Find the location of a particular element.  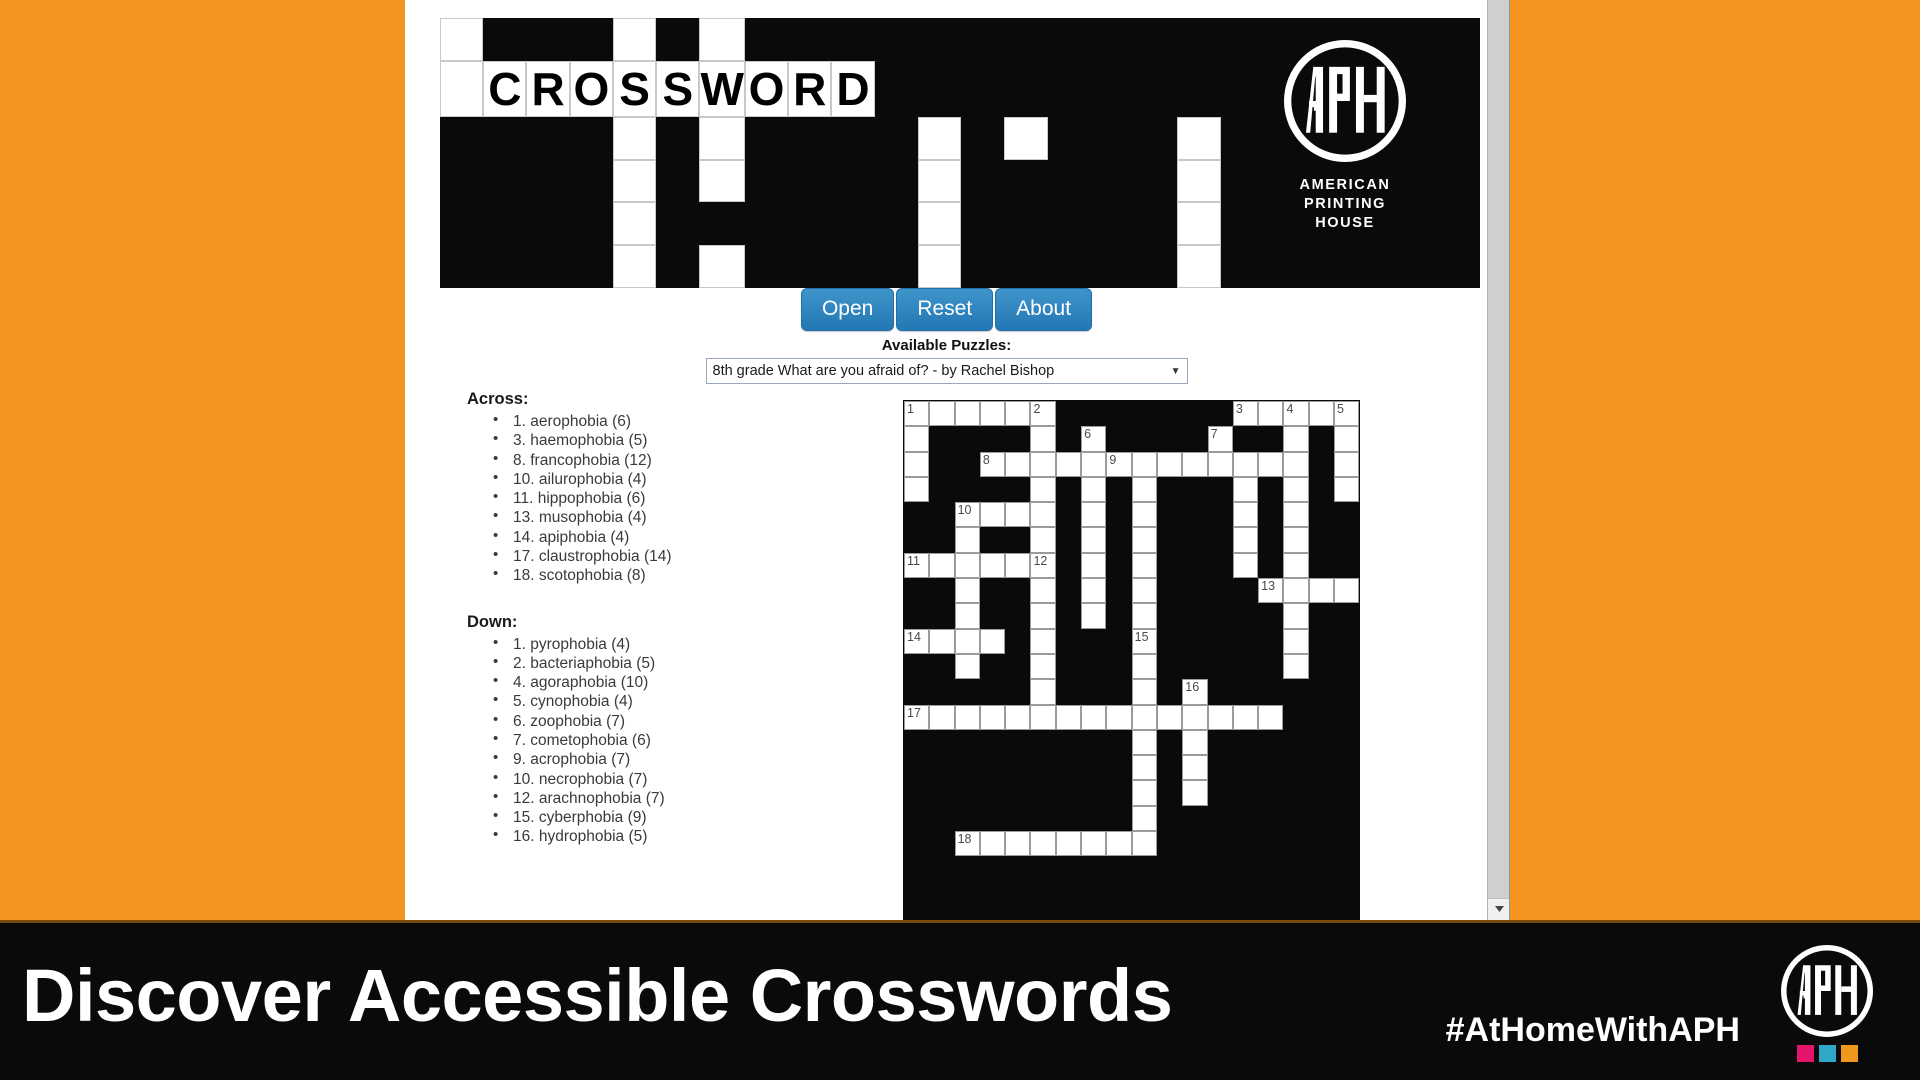

crossword-grid: 1 2 3 4 5 6 7 8 9 10 11 12 13 14 15 16 17 18 is located at coordinates (1132, 660).